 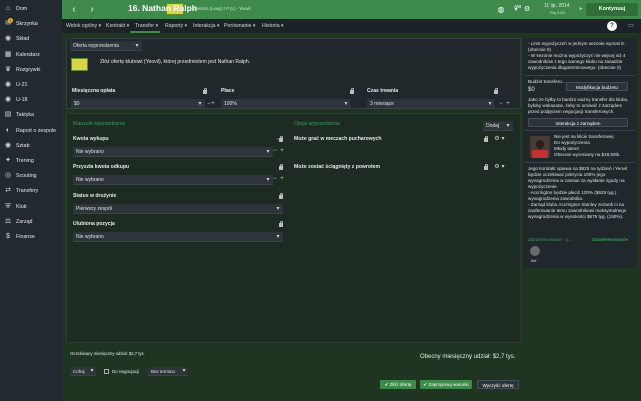 I want to click on account-badge: AM, so click(x=517, y=6).